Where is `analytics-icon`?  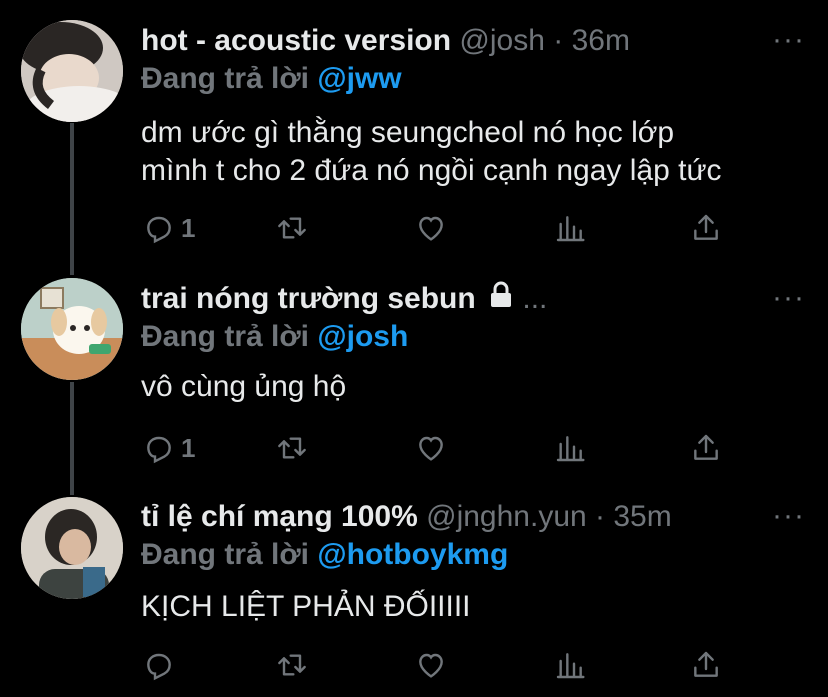 analytics-icon is located at coordinates (570, 666).